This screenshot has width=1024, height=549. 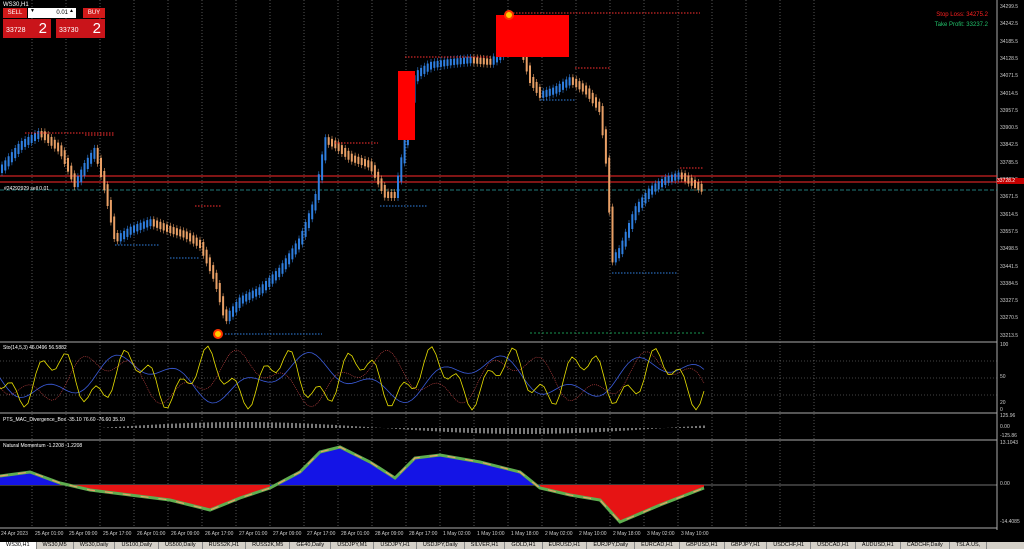 What do you see at coordinates (80, 28) in the screenshot?
I see `buy-price: 33730 2` at bounding box center [80, 28].